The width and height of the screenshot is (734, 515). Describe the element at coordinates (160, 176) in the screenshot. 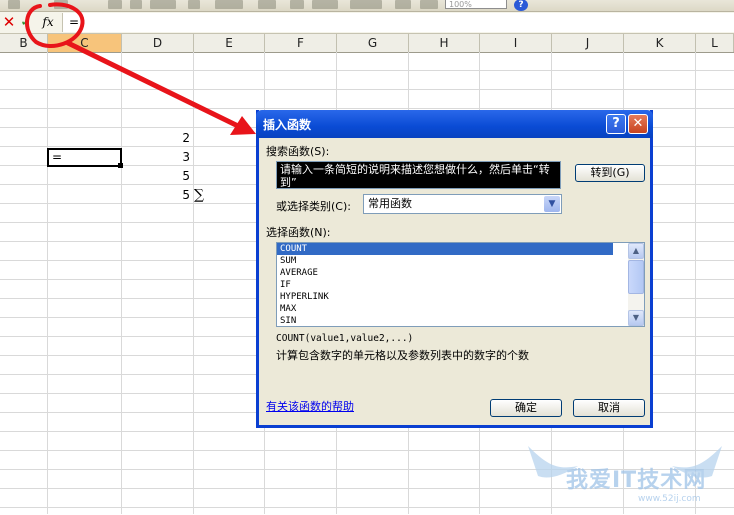

I see `cell-d7: 5` at that location.